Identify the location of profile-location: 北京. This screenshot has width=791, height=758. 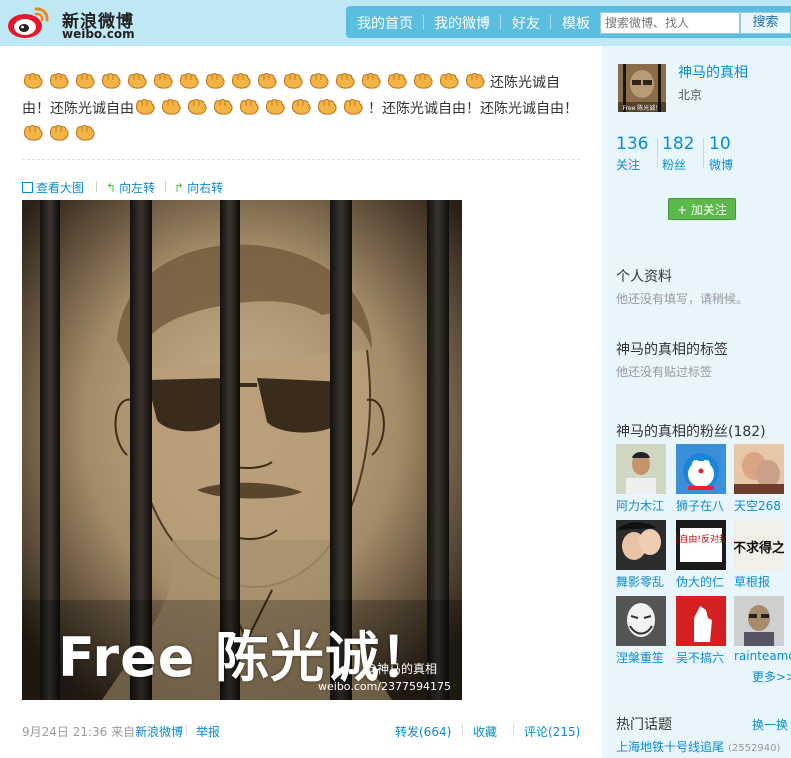
(690, 95).